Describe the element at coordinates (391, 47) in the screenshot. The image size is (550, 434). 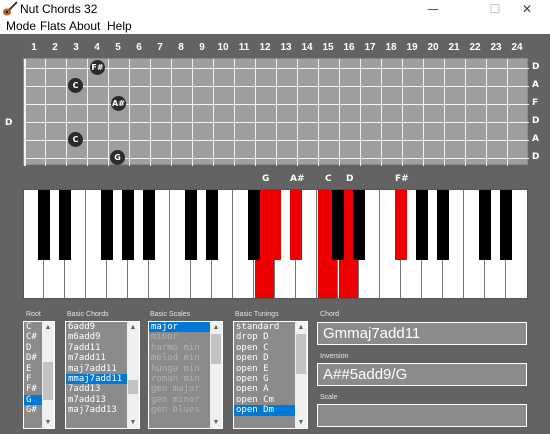
I see `fret-number: 18` at that location.